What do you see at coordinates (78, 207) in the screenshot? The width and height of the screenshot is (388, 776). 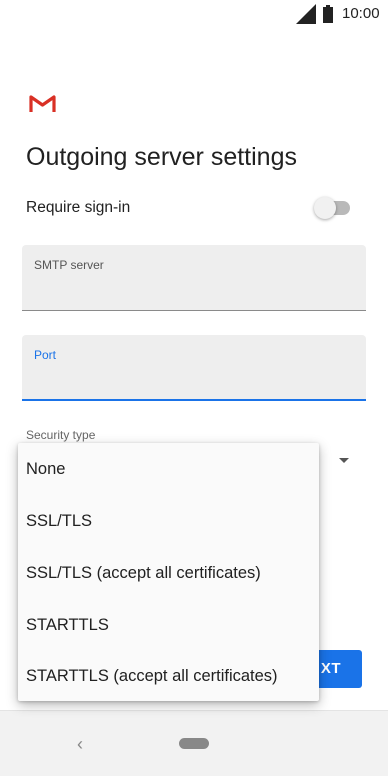 I see `require-signin-label: Require sign-in` at bounding box center [78, 207].